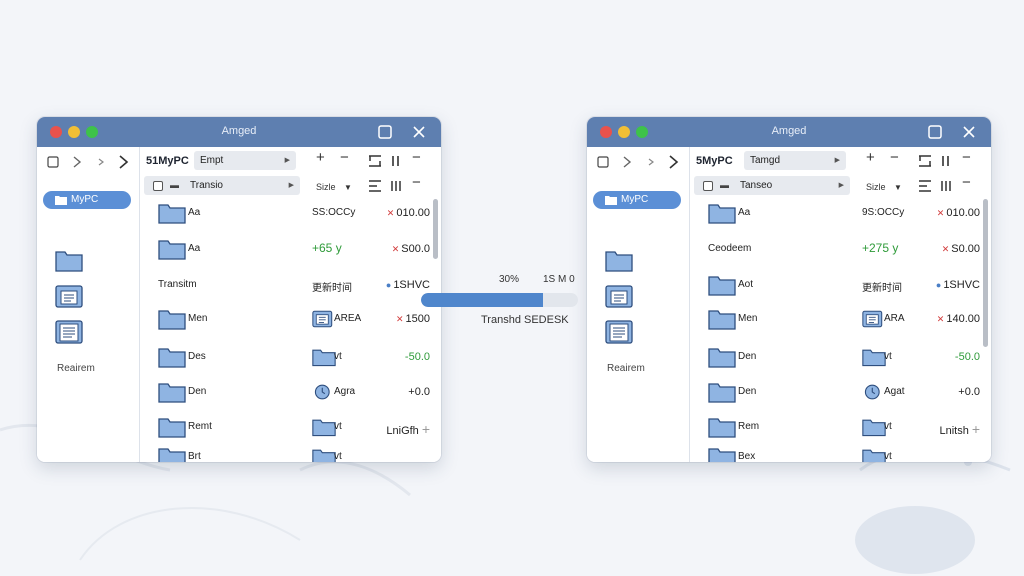  What do you see at coordinates (285, 393) in the screenshot?
I see `file-row: Den Agra +0.0` at bounding box center [285, 393].